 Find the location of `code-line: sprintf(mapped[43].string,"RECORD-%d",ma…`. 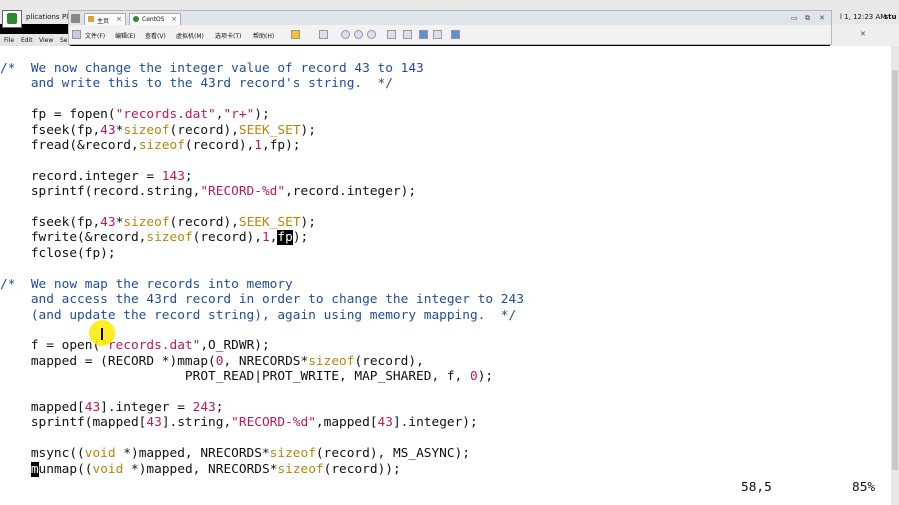

code-line: sprintf(mapped[43].string,"RECORD-%d",ma… is located at coordinates (239, 423).